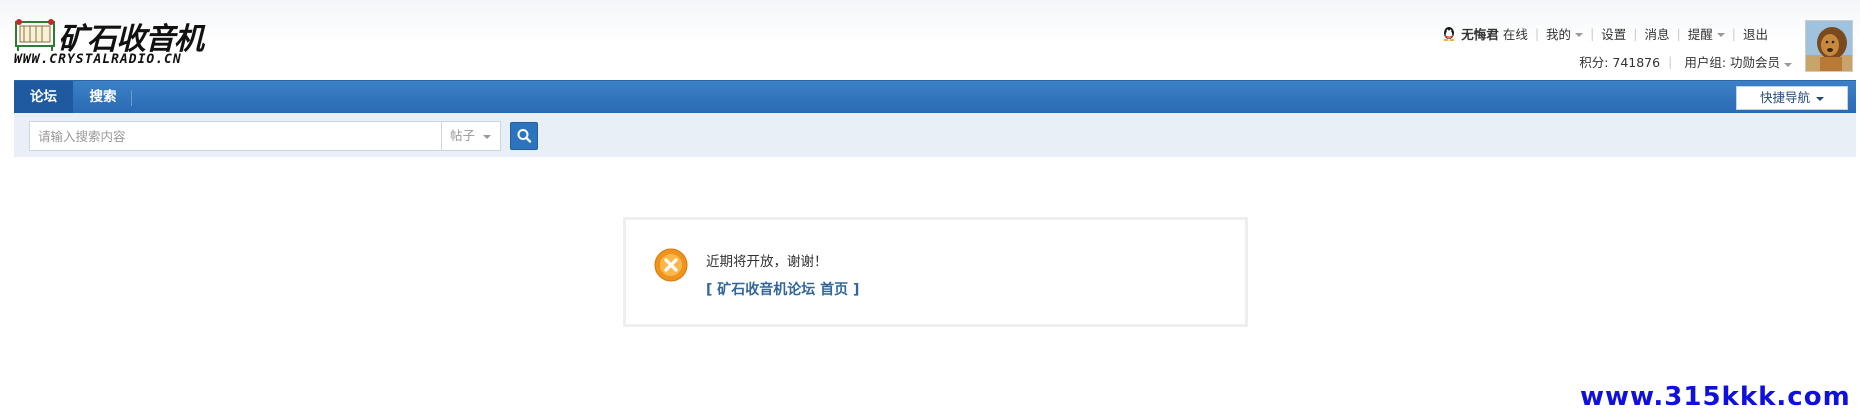 The image size is (1860, 415). What do you see at coordinates (782, 289) in the screenshot?
I see `forum-home-link: [ 矿石收音机论坛 首页 ]` at bounding box center [782, 289].